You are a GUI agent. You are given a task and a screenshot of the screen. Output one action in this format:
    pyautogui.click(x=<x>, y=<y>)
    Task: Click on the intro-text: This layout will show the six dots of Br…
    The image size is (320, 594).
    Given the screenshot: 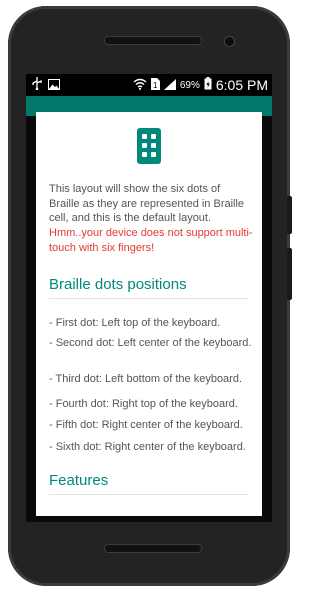 What is the action you would take?
    pyautogui.click(x=147, y=203)
    